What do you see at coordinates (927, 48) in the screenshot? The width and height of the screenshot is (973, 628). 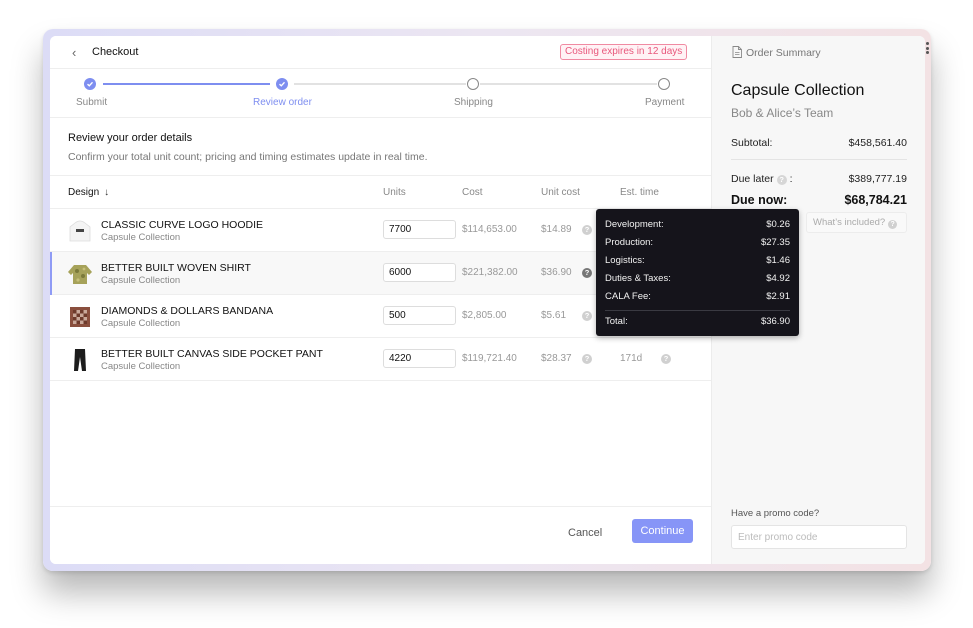 I see `more-options-icon` at bounding box center [927, 48].